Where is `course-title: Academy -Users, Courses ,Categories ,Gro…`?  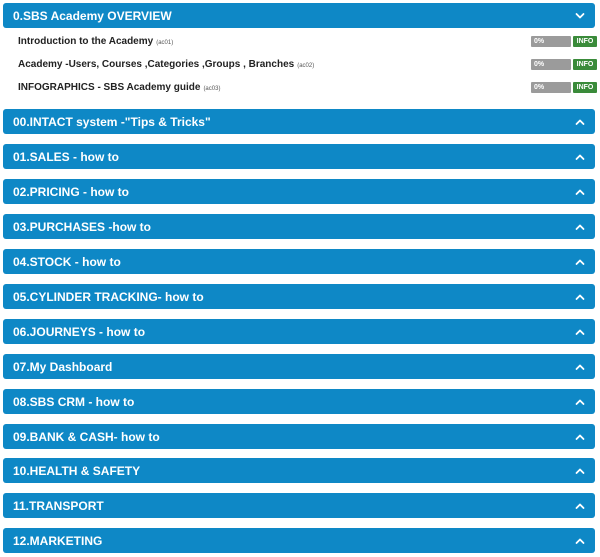 course-title: Academy -Users, Courses ,Categories ,Gro… is located at coordinates (156, 64).